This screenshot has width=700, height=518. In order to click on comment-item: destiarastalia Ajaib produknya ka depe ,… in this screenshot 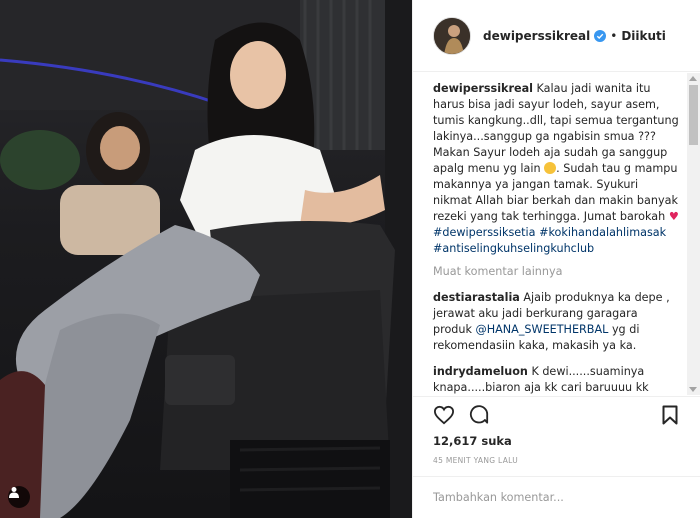, I will do `click(556, 322)`.